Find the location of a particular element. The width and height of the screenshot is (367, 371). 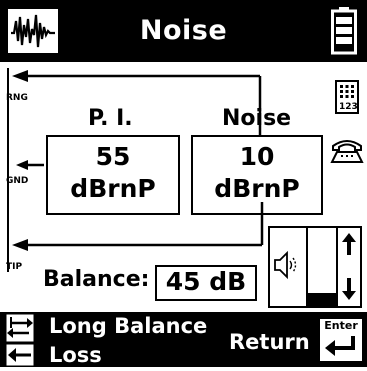

return-button: Return is located at coordinates (269, 342).